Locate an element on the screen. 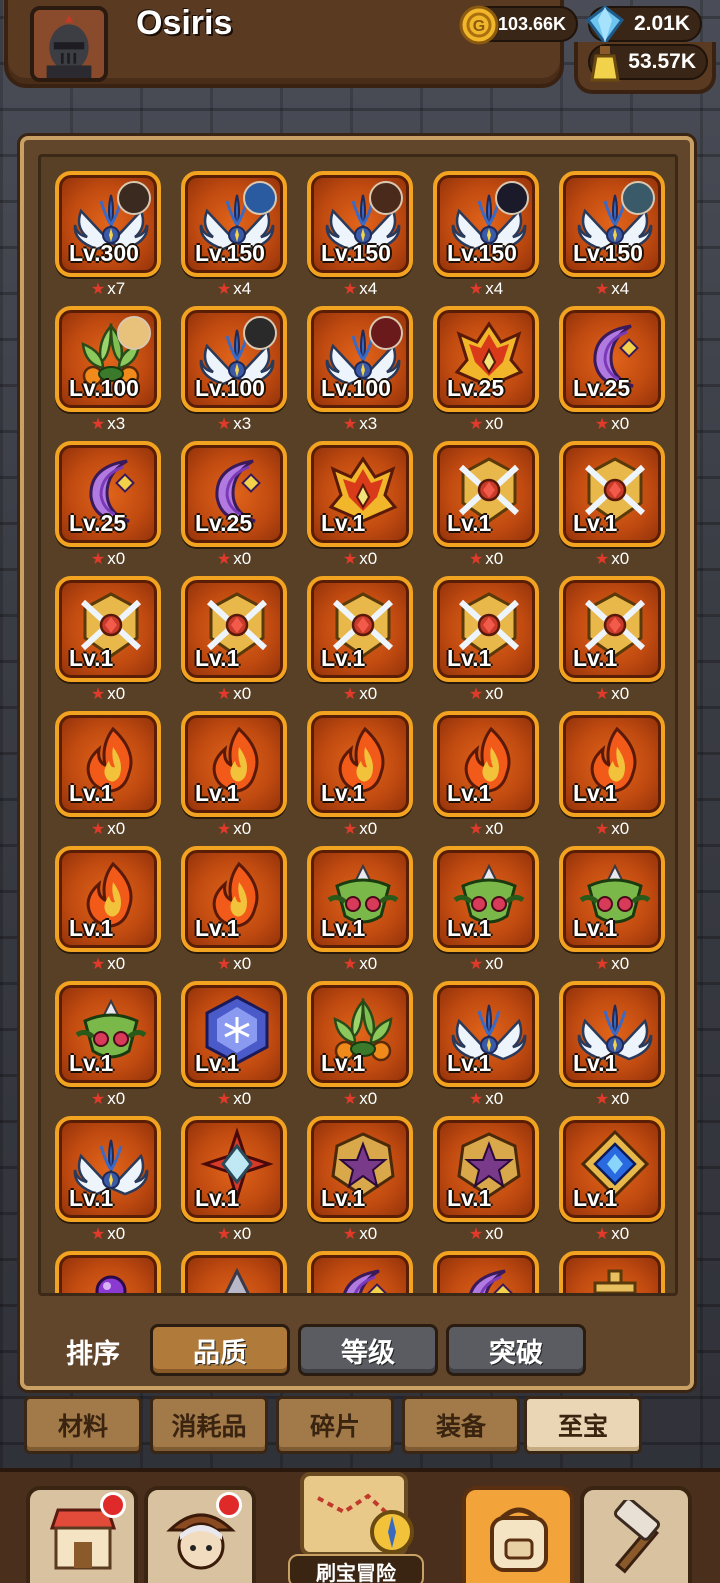  tab-consumables: 消耗品 is located at coordinates (209, 1425).